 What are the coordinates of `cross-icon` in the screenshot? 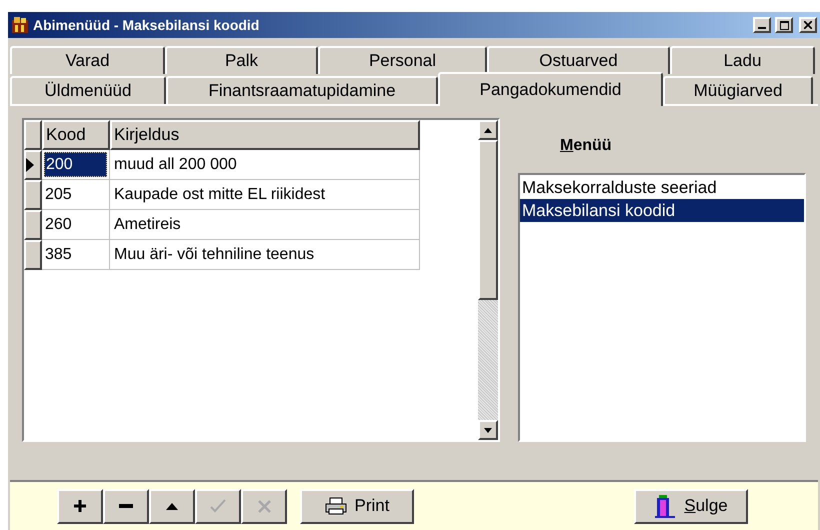 It's located at (264, 506).